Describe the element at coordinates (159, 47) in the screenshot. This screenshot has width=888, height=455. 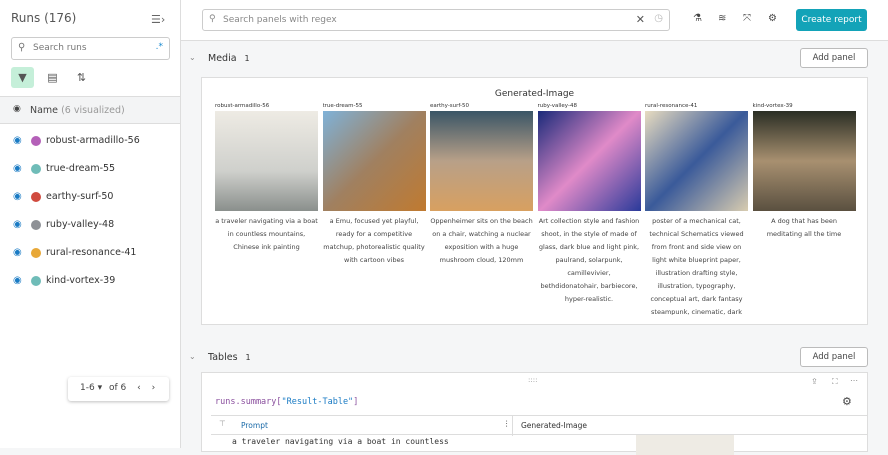
I see `regex-toggle: .*` at that location.